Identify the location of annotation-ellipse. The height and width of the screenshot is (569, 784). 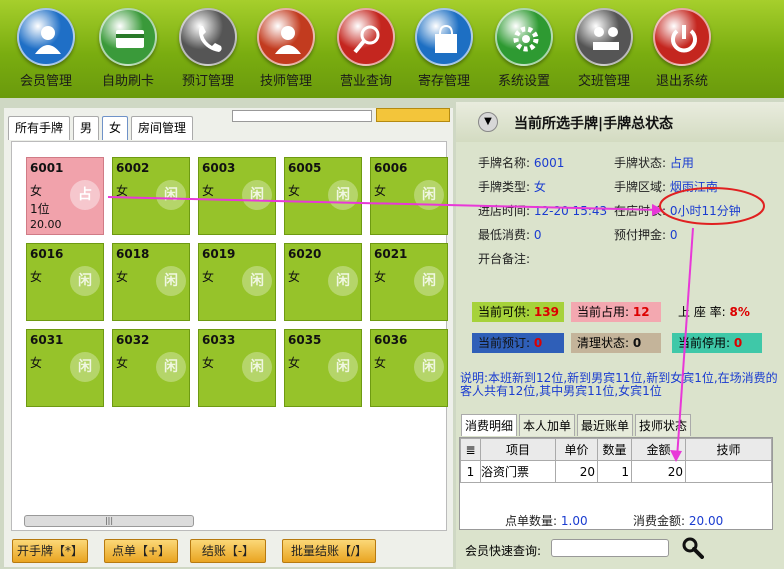
(712, 206).